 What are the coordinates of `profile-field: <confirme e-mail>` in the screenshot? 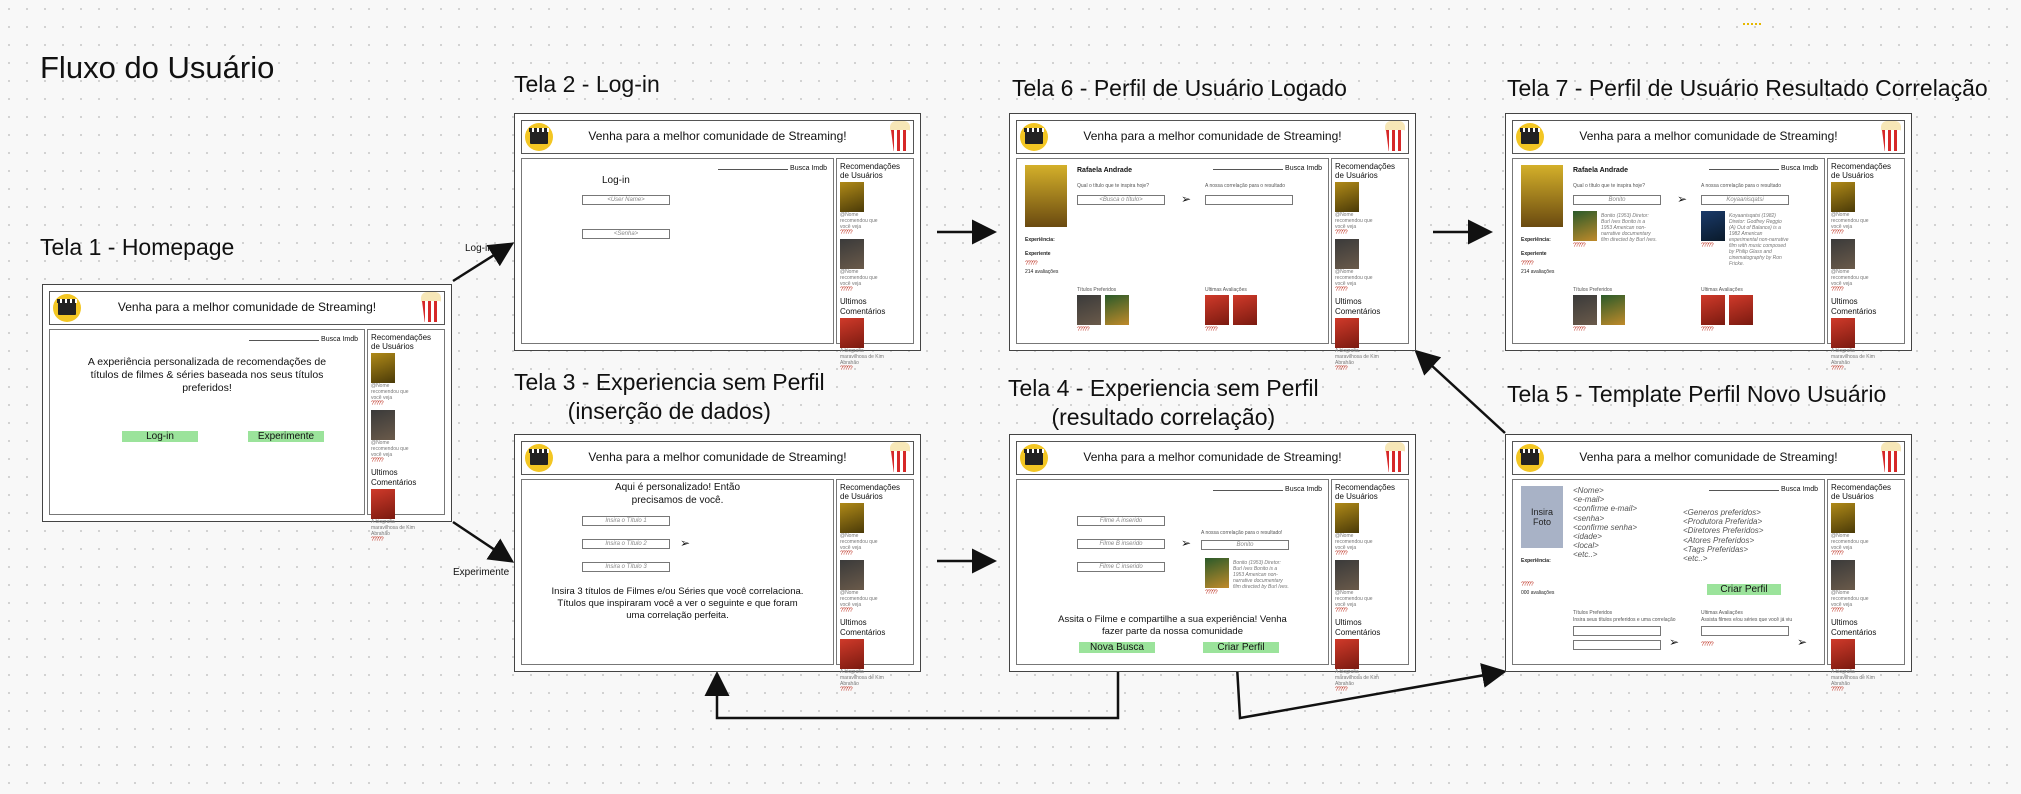 It's located at (1605, 508).